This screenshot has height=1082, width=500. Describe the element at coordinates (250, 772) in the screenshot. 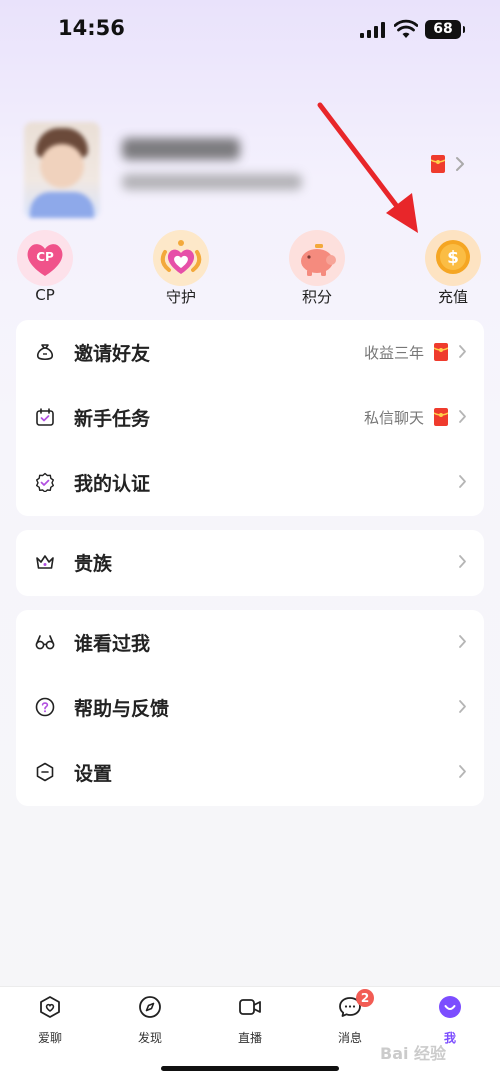

I see `menu-row-settings: 设置` at that location.